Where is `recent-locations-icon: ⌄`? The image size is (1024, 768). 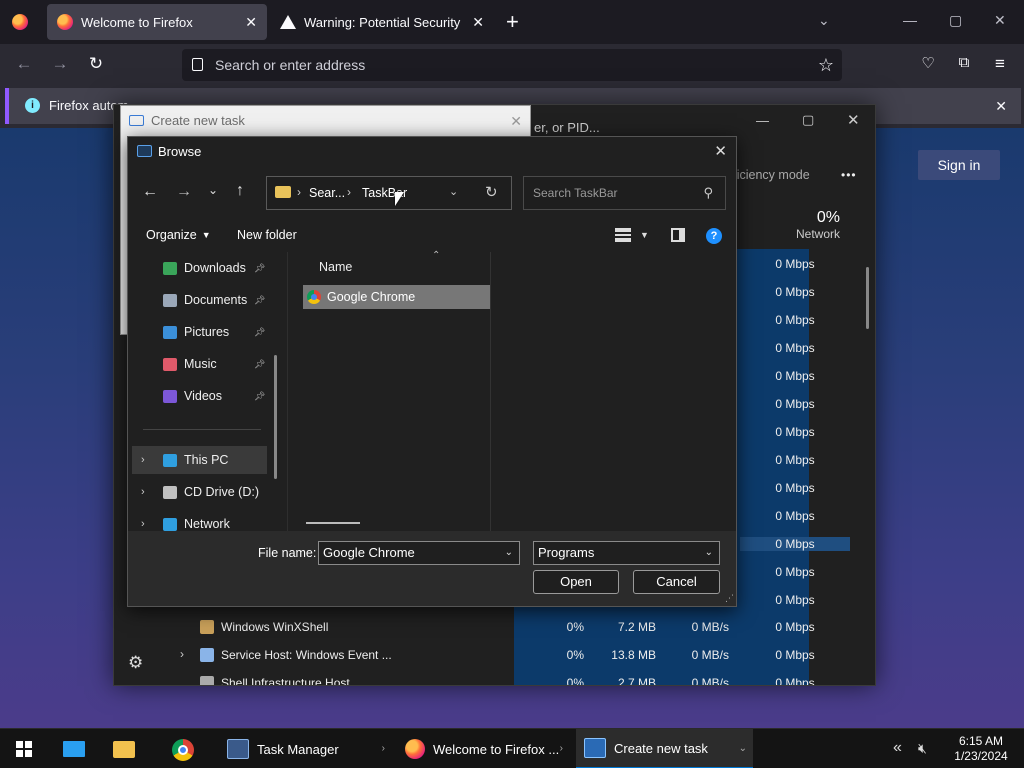
recent-locations-icon: ⌄ is located at coordinates (213, 190).